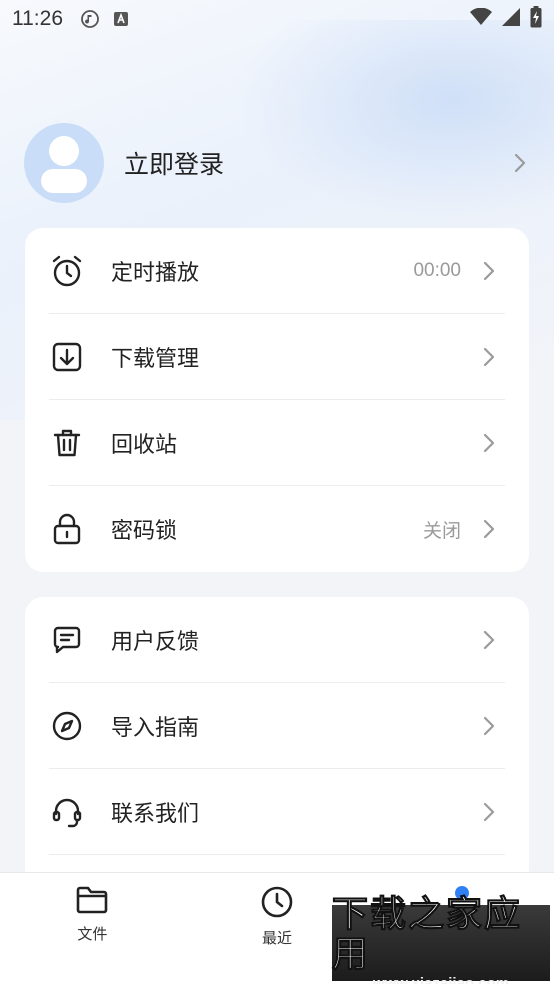  What do you see at coordinates (67, 443) in the screenshot?
I see `trash-icon` at bounding box center [67, 443].